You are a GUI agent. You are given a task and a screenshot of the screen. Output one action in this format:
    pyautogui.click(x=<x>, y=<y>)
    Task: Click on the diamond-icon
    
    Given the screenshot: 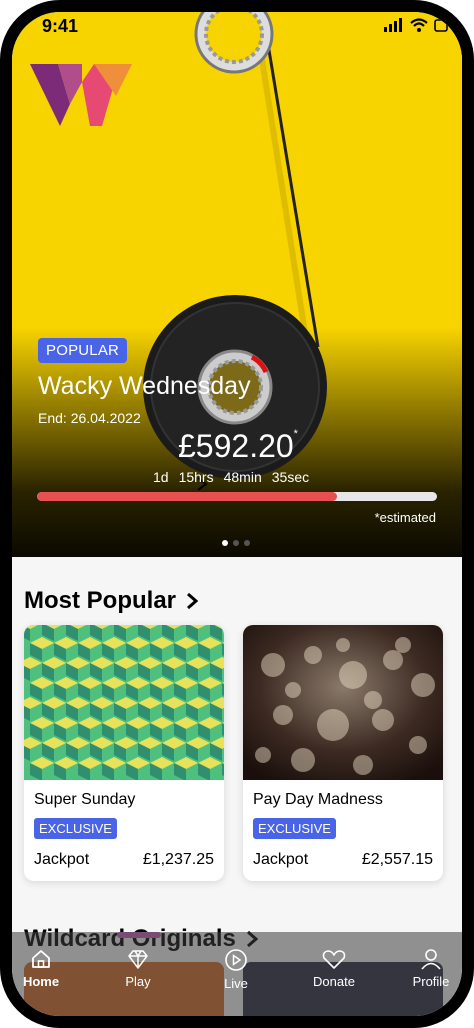 What is the action you would take?
    pyautogui.click(x=138, y=959)
    